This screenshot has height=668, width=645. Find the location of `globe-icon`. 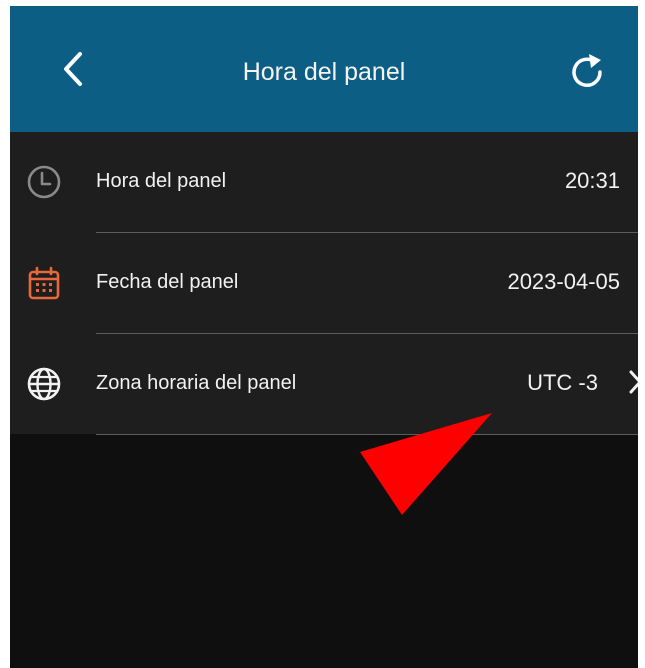

globe-icon is located at coordinates (44, 384).